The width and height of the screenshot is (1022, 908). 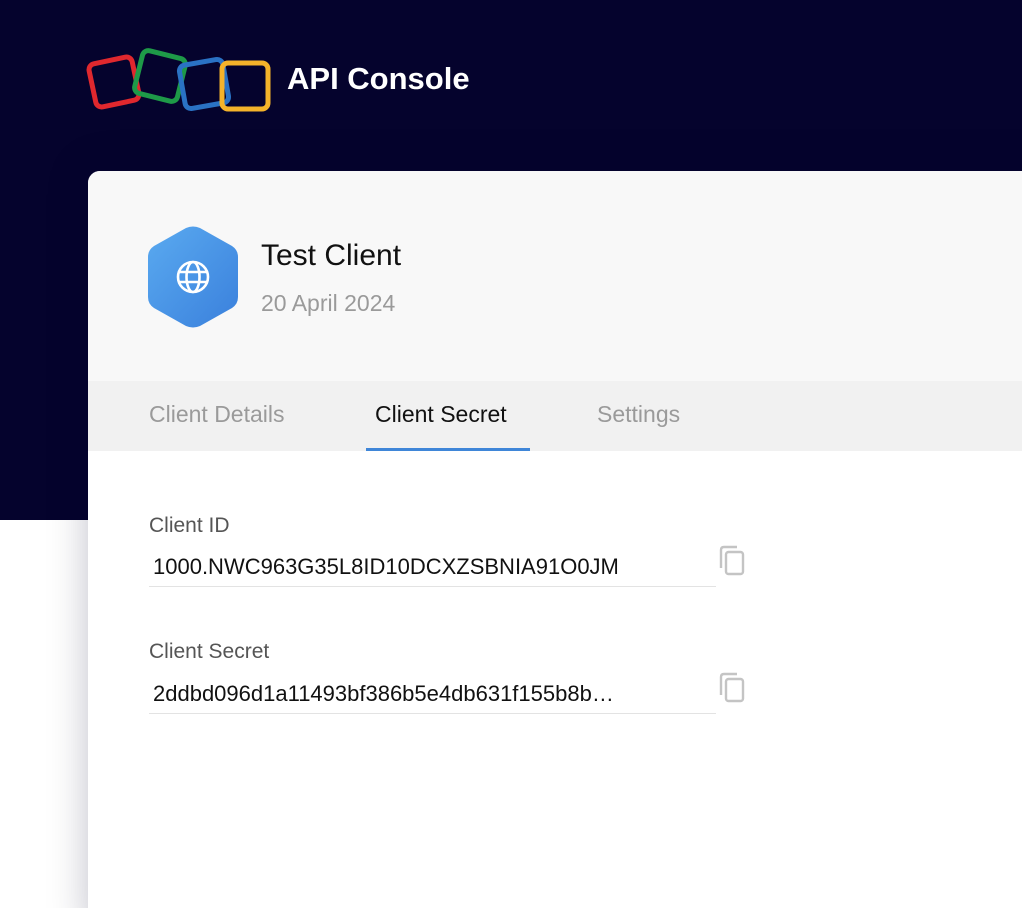 What do you see at coordinates (193, 277) in the screenshot?
I see `client-avatar` at bounding box center [193, 277].